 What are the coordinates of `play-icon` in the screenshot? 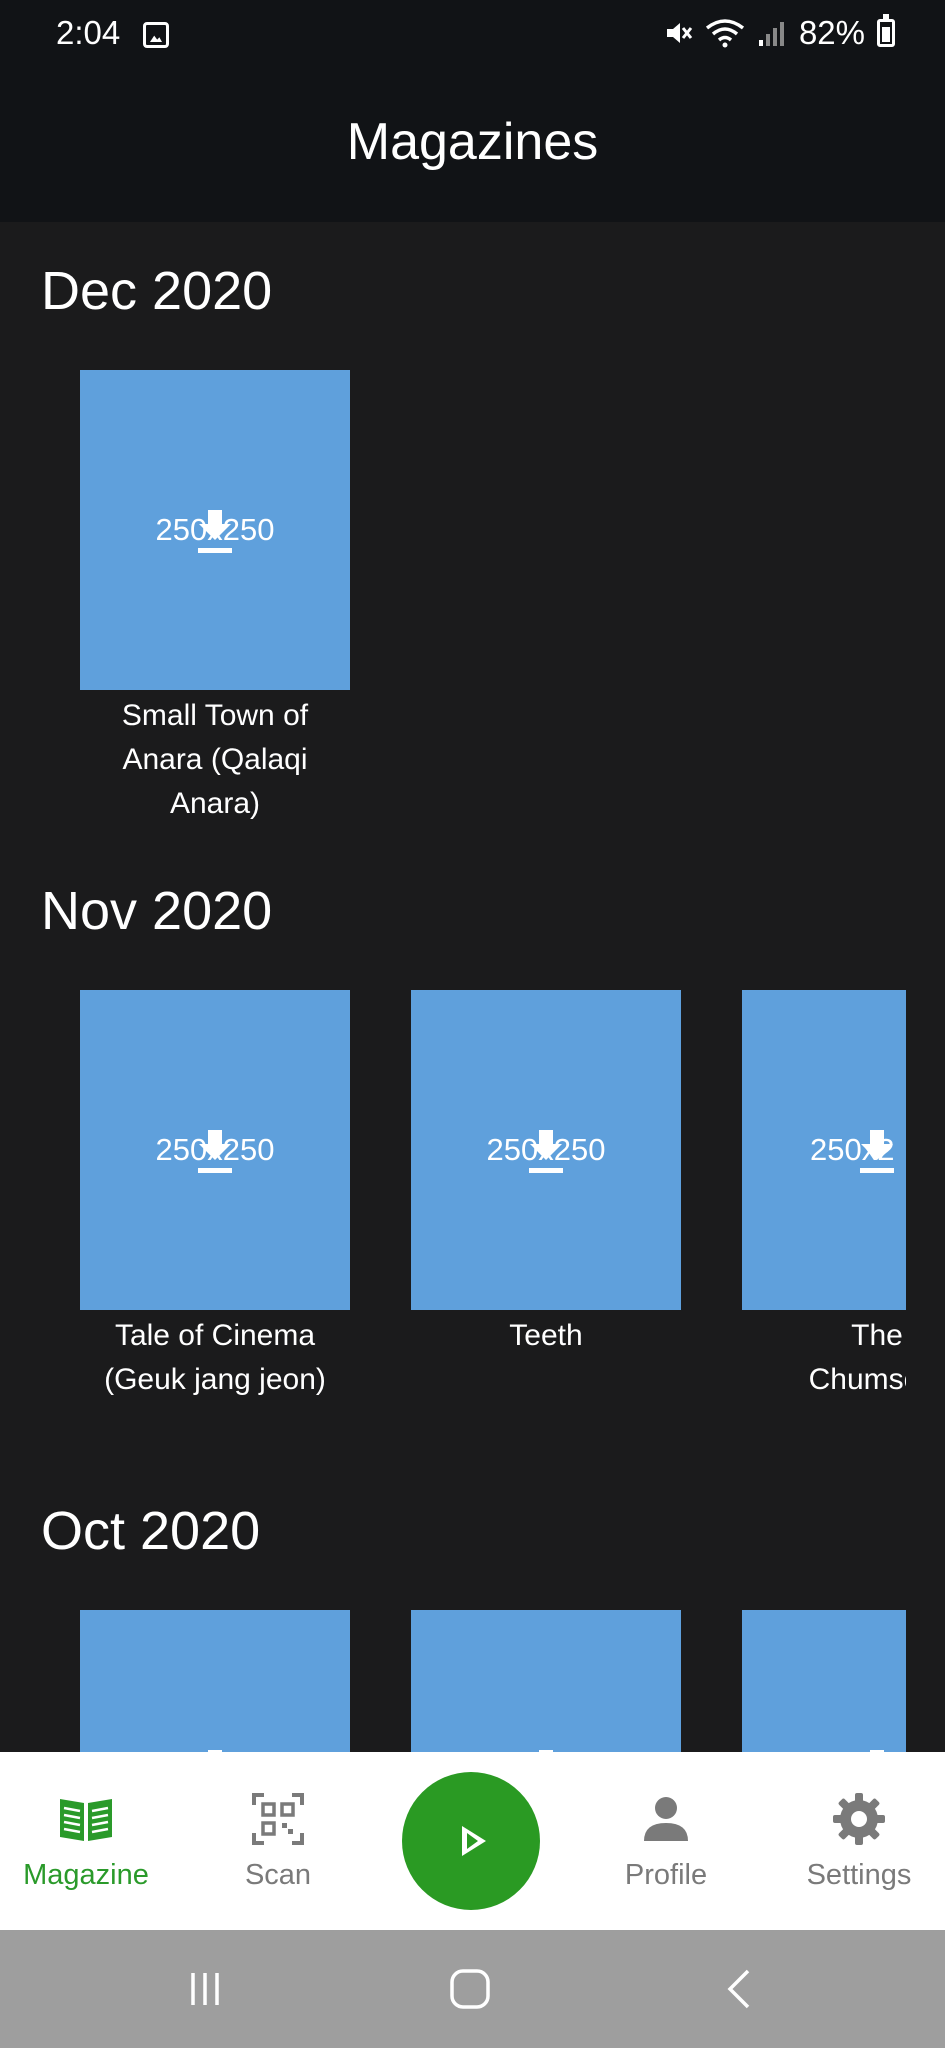 It's located at (474, 1841).